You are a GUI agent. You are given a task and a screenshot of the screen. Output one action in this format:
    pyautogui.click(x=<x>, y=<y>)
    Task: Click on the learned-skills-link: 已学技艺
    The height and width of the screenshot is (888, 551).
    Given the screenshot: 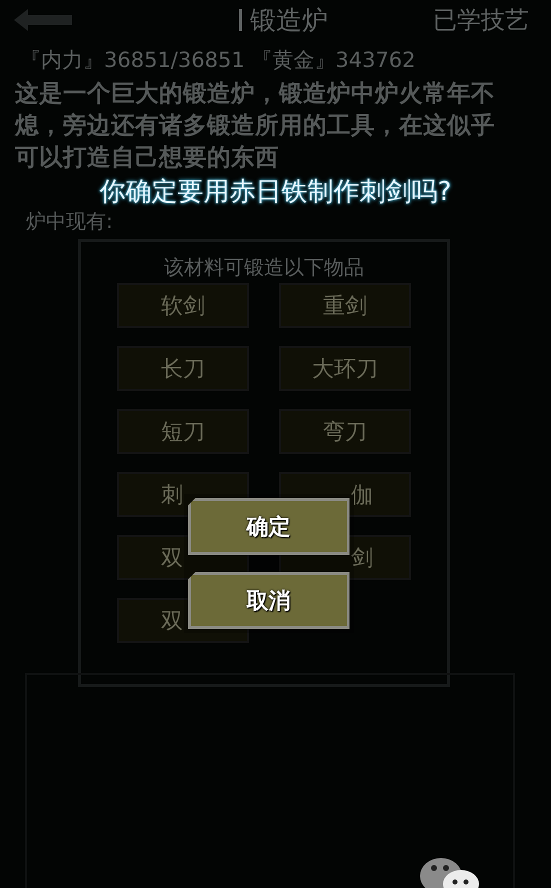 What is the action you would take?
    pyautogui.click(x=481, y=20)
    